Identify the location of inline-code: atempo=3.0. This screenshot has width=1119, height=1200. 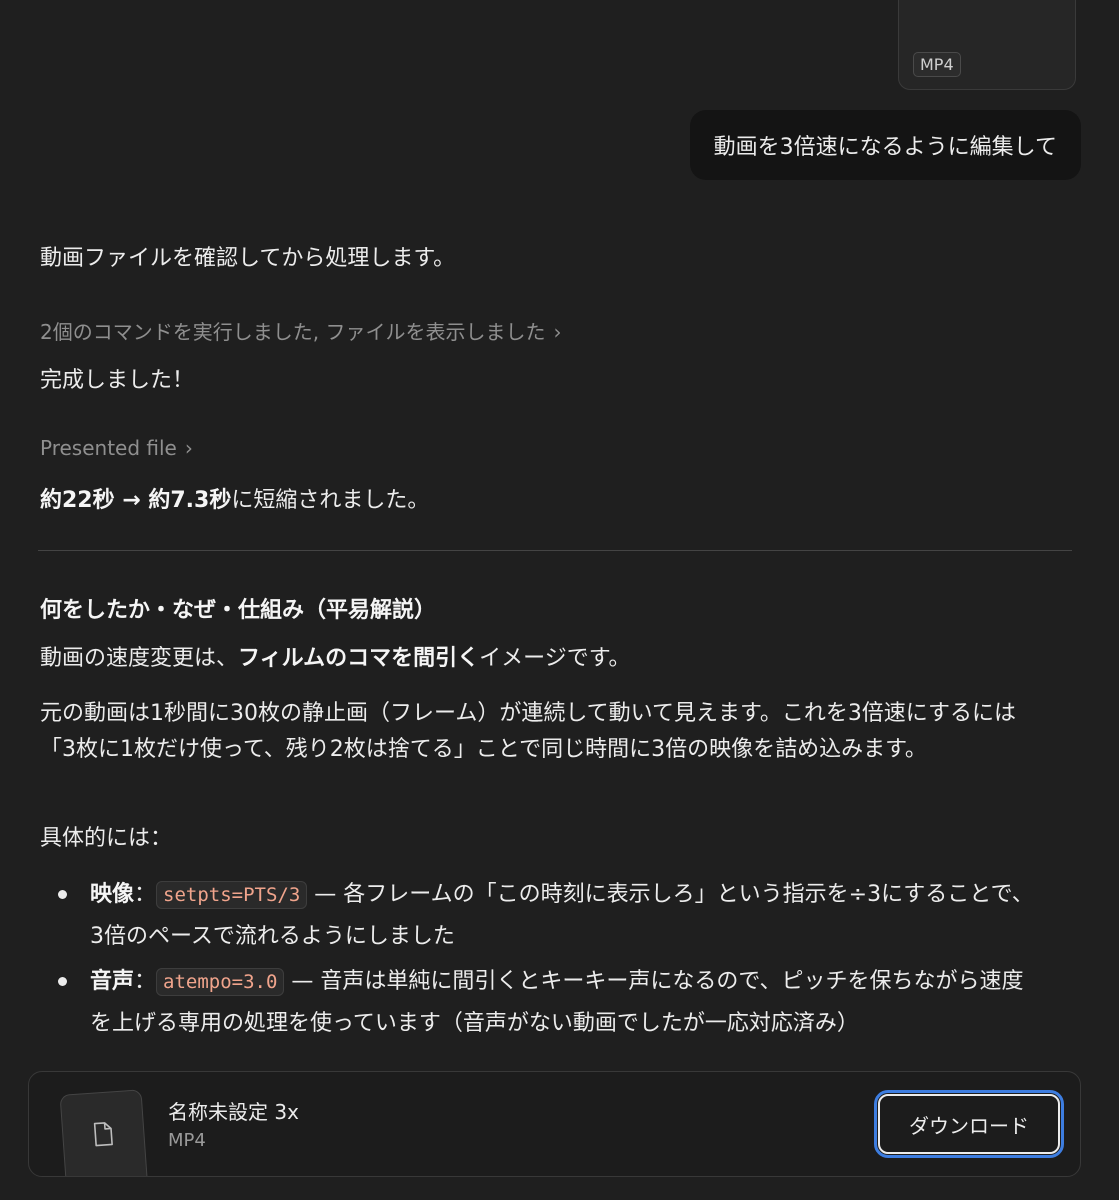
(220, 982).